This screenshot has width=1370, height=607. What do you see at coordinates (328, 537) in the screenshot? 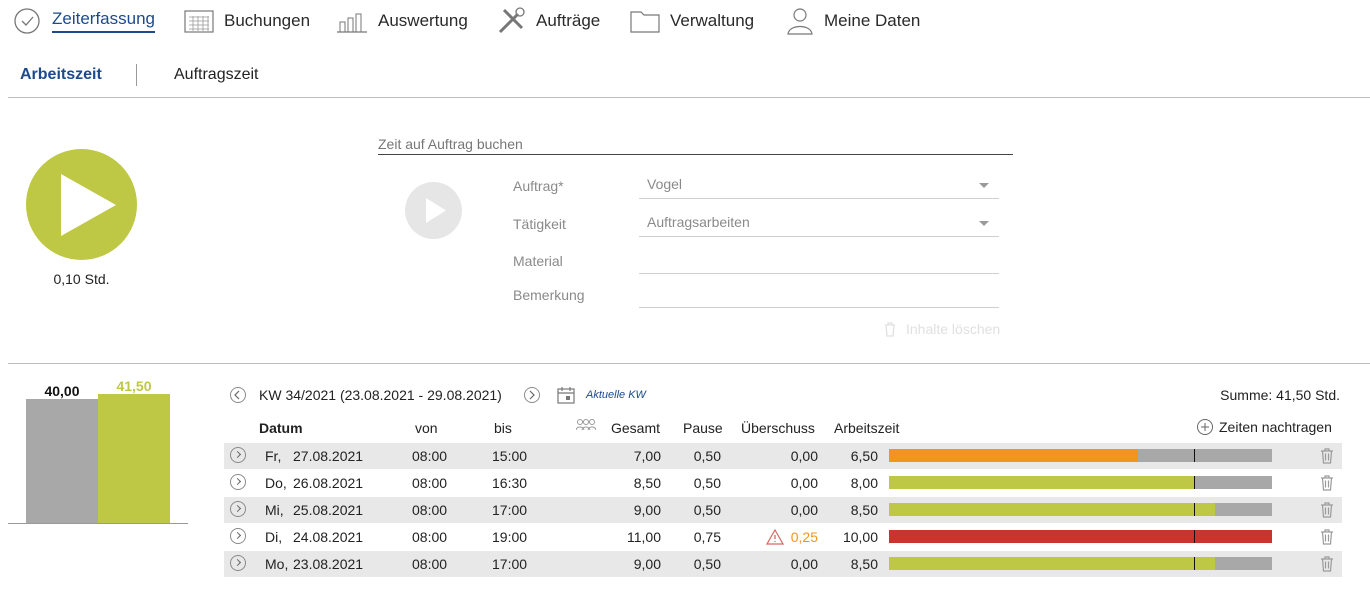
I see `row-date: 24.08.2021` at bounding box center [328, 537].